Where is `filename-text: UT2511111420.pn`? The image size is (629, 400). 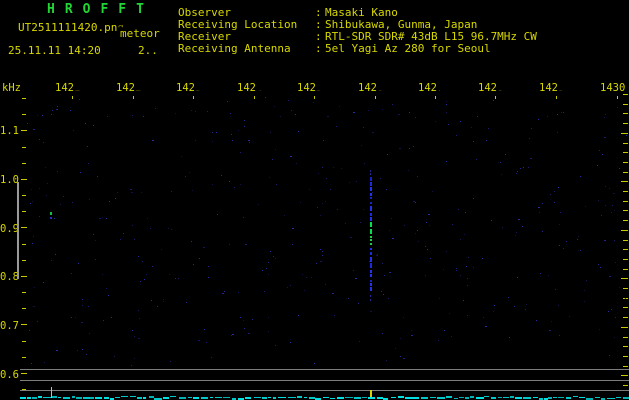
filename-text: UT2511111420.pn is located at coordinates (68, 27).